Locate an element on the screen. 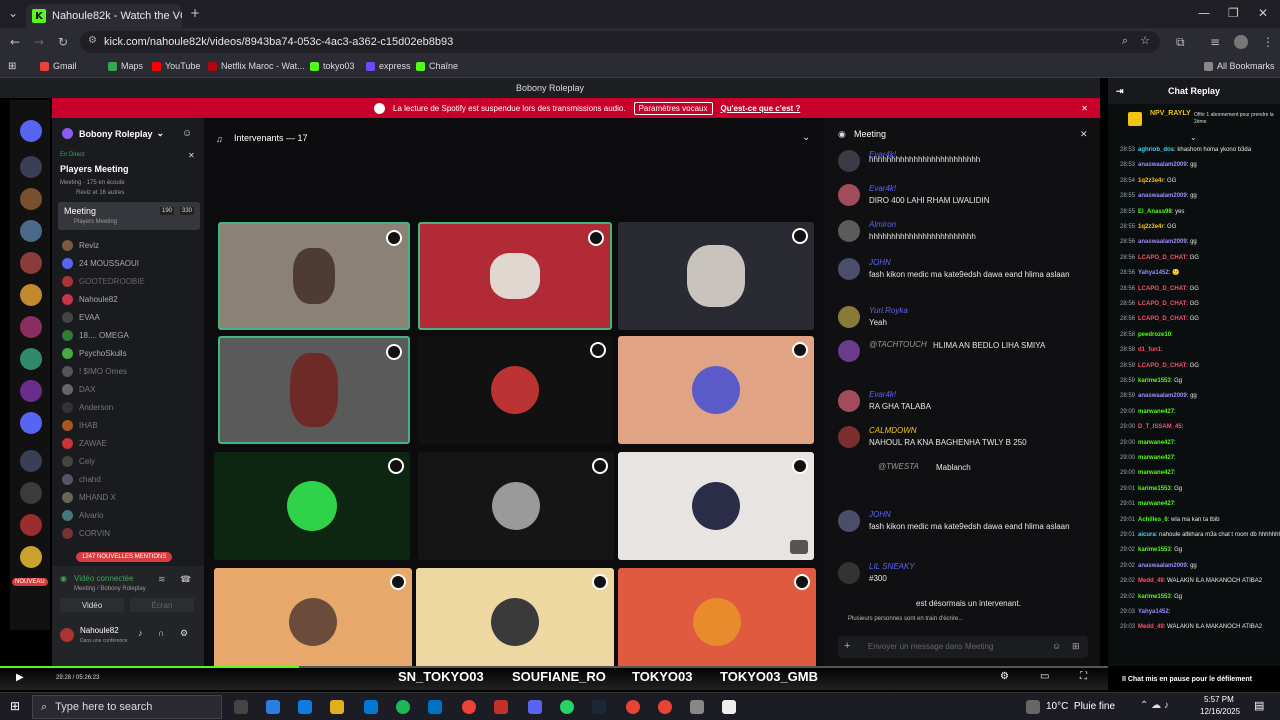 This screenshot has height=720, width=1280. window-close-icon: ✕ is located at coordinates (1263, 13).